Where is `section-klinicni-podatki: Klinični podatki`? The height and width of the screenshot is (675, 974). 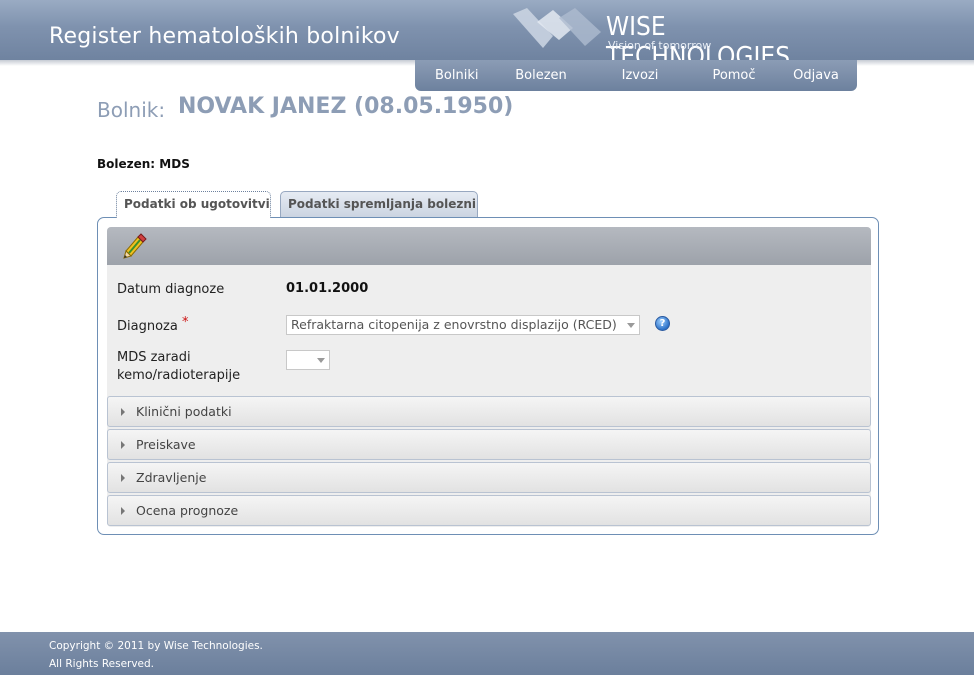 section-klinicni-podatki: Klinični podatki is located at coordinates (489, 411).